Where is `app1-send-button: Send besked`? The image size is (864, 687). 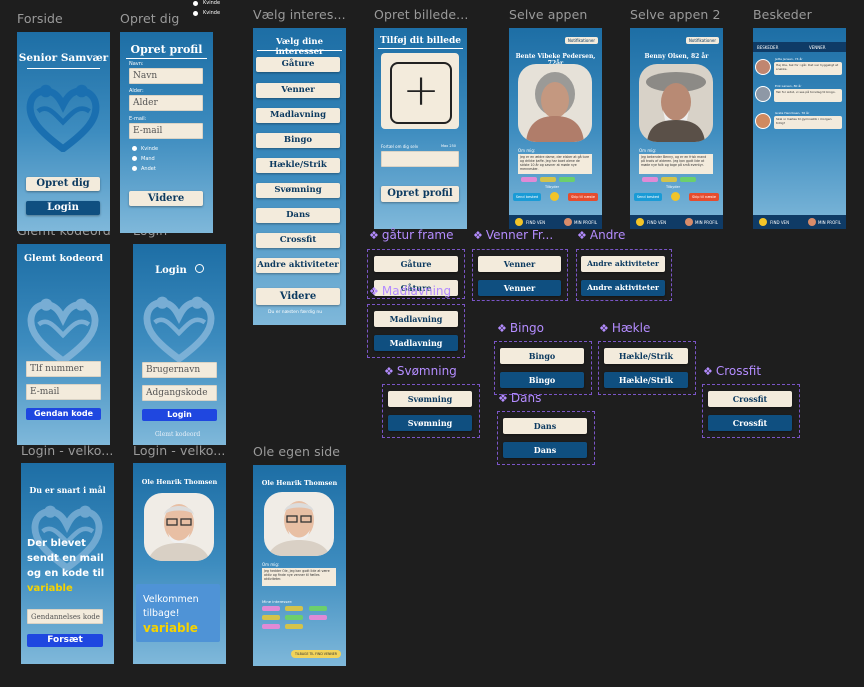 app1-send-button: Send besked is located at coordinates (527, 197).